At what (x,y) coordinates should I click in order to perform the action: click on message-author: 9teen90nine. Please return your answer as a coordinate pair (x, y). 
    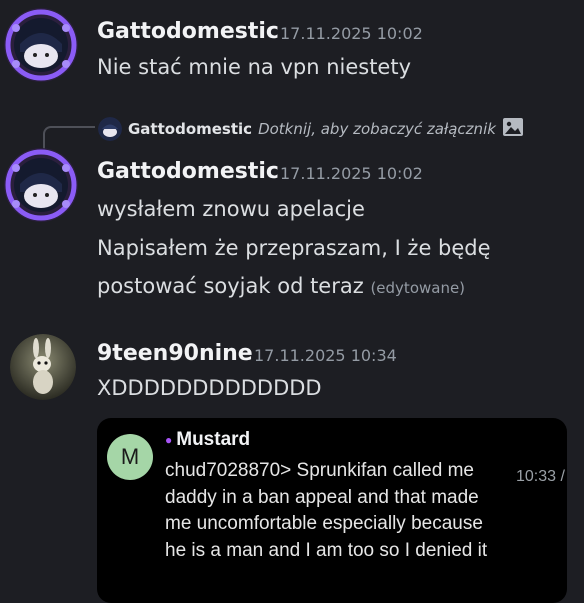
    Looking at the image, I should click on (175, 353).